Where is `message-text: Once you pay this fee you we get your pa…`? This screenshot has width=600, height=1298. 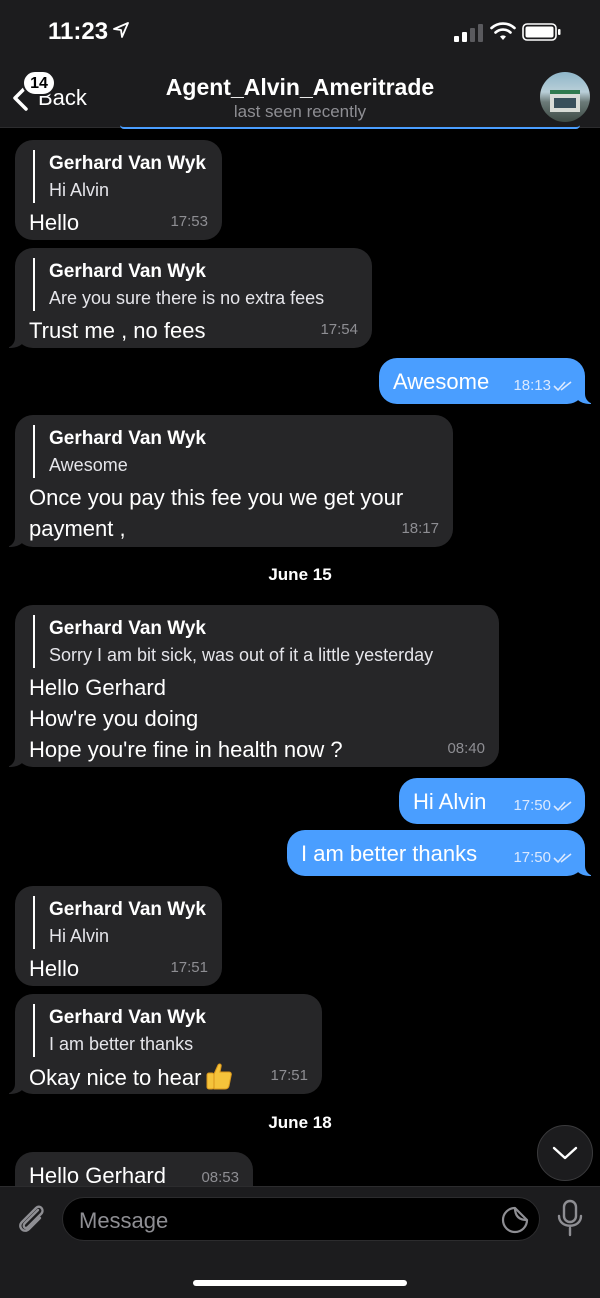
message-text: Once you pay this fee you we get your pa… is located at coordinates (216, 513).